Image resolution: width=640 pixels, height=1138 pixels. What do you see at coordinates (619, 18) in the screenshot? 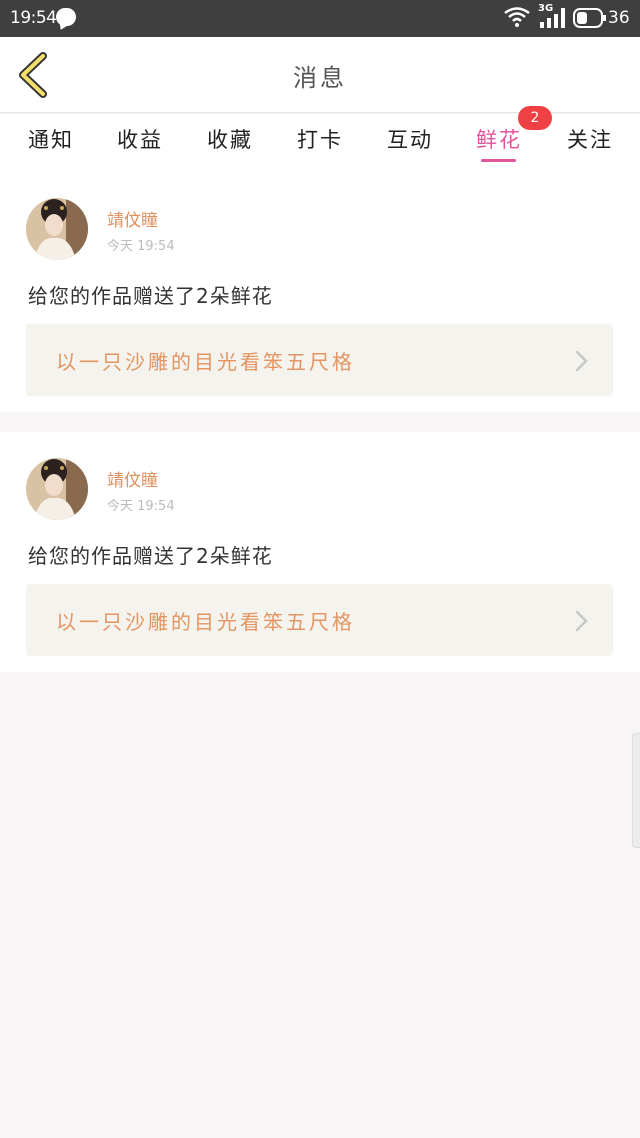
I see `battery-percent: 36` at bounding box center [619, 18].